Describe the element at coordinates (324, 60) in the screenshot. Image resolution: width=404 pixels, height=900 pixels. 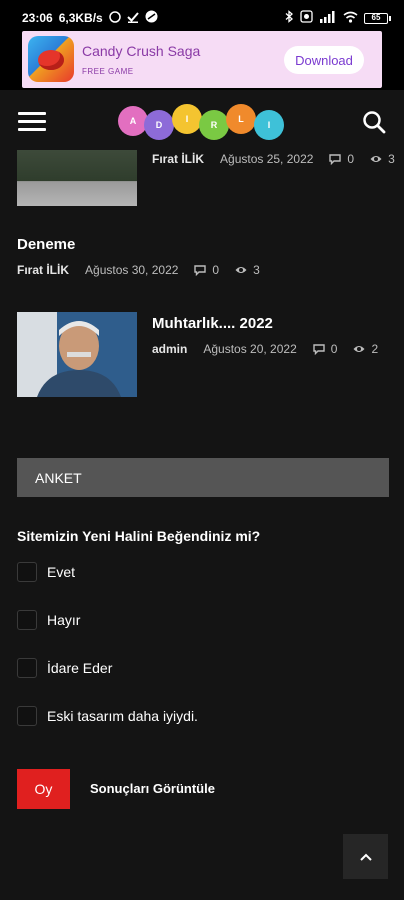
I see `ad-download-button: Download` at that location.